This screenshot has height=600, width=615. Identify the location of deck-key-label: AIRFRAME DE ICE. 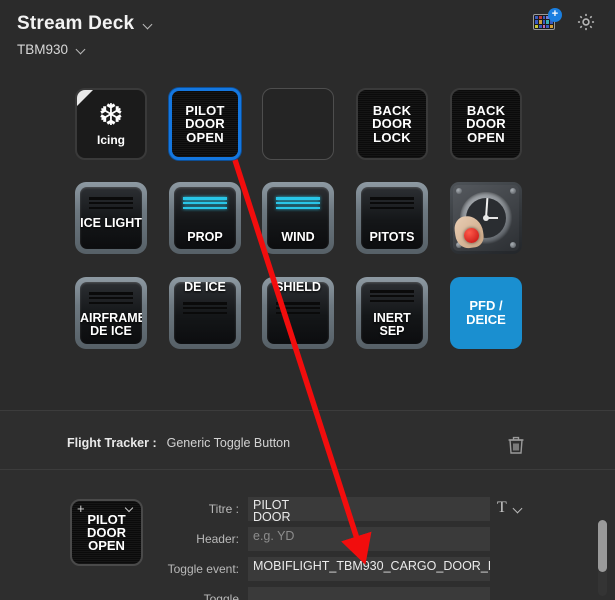
(111, 325).